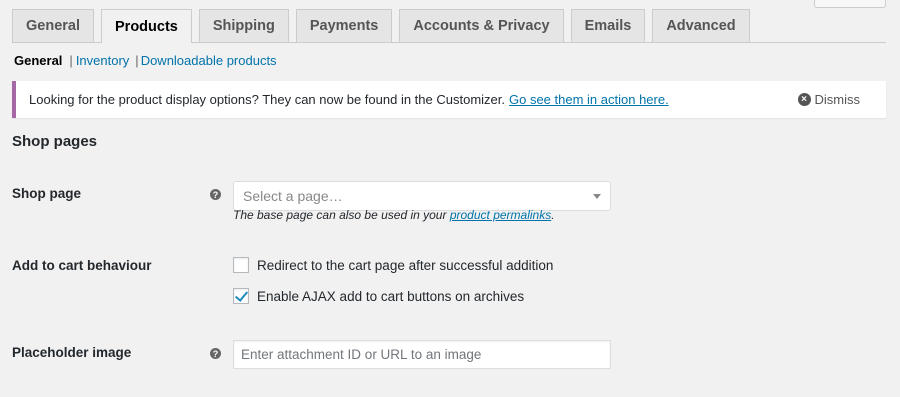  Describe the element at coordinates (209, 60) in the screenshot. I see `subnav-link-downloadable-products: Downloadable products` at that location.